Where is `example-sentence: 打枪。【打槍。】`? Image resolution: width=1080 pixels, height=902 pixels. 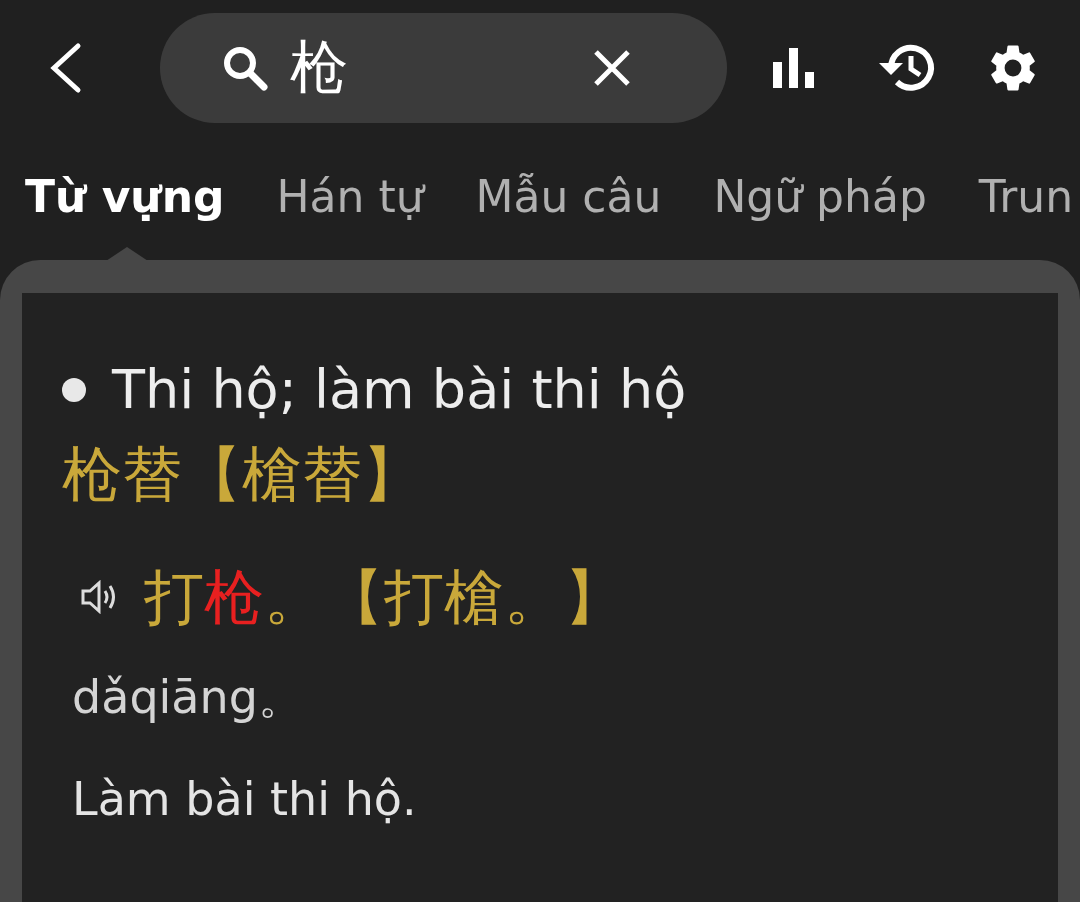 example-sentence: 打枪。【打槍。】 is located at coordinates (384, 597).